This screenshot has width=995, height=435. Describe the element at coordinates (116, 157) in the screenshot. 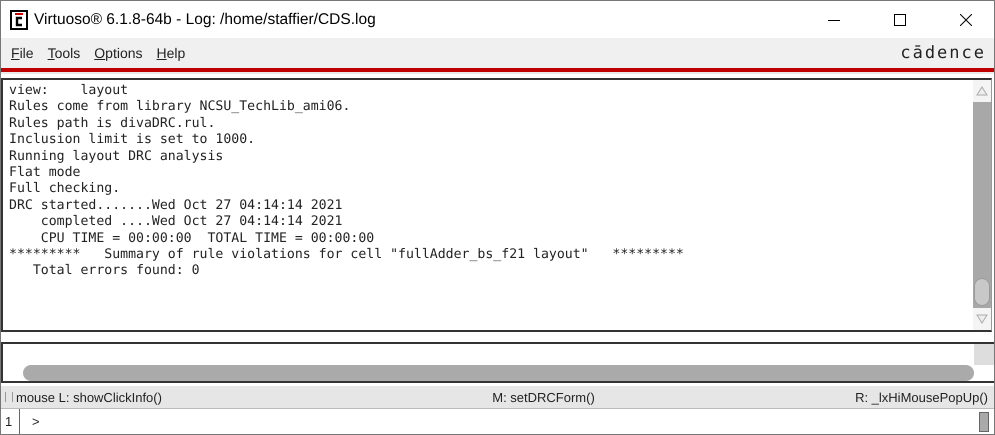

I see `log-line: Running layout DRC analysis` at that location.